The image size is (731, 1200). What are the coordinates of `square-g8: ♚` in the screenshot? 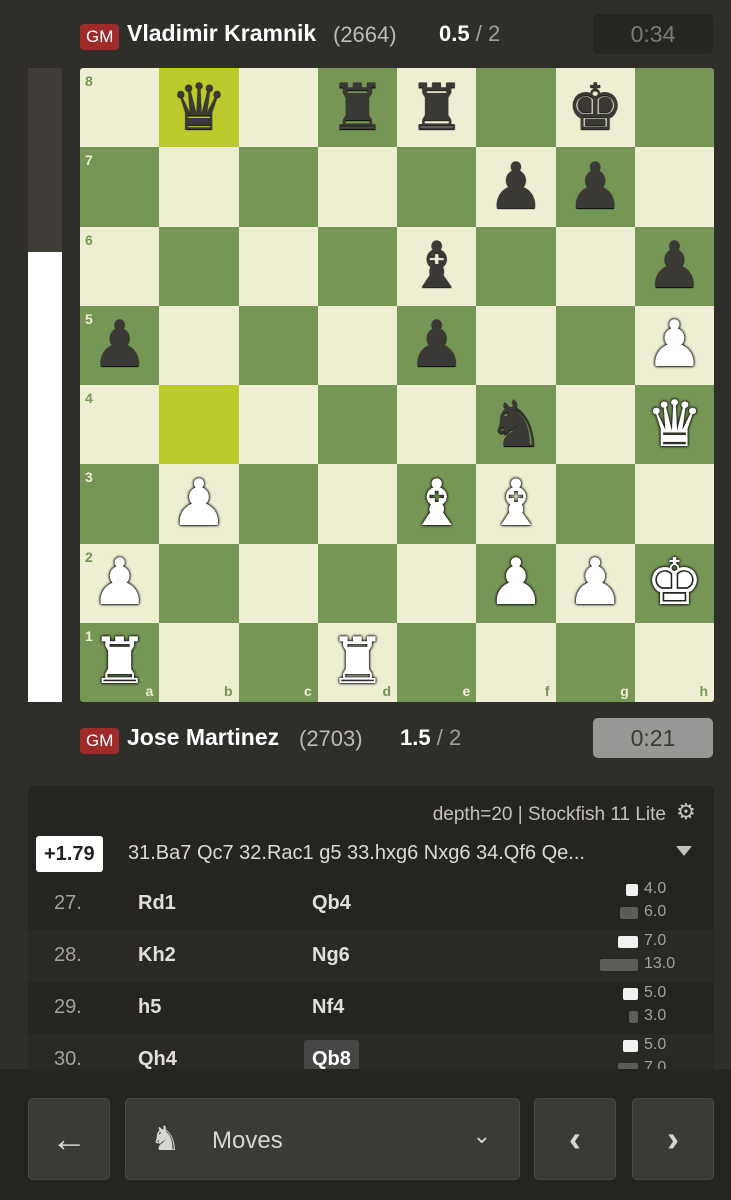 It's located at (595, 108).